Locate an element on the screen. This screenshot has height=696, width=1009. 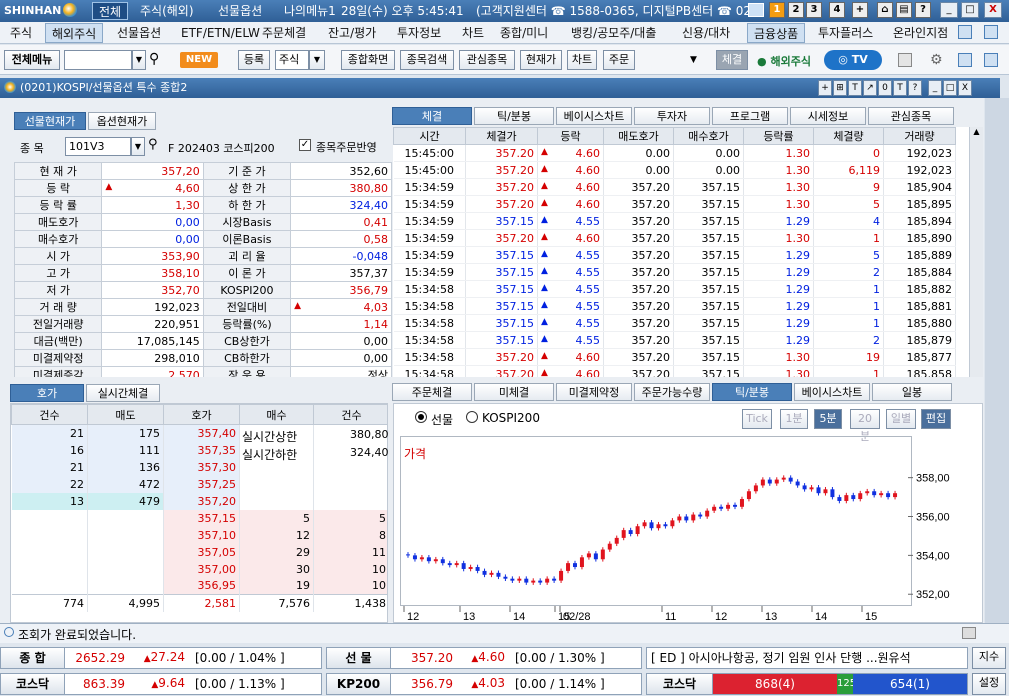
screen-2-button: 2 is located at coordinates (796, 10).